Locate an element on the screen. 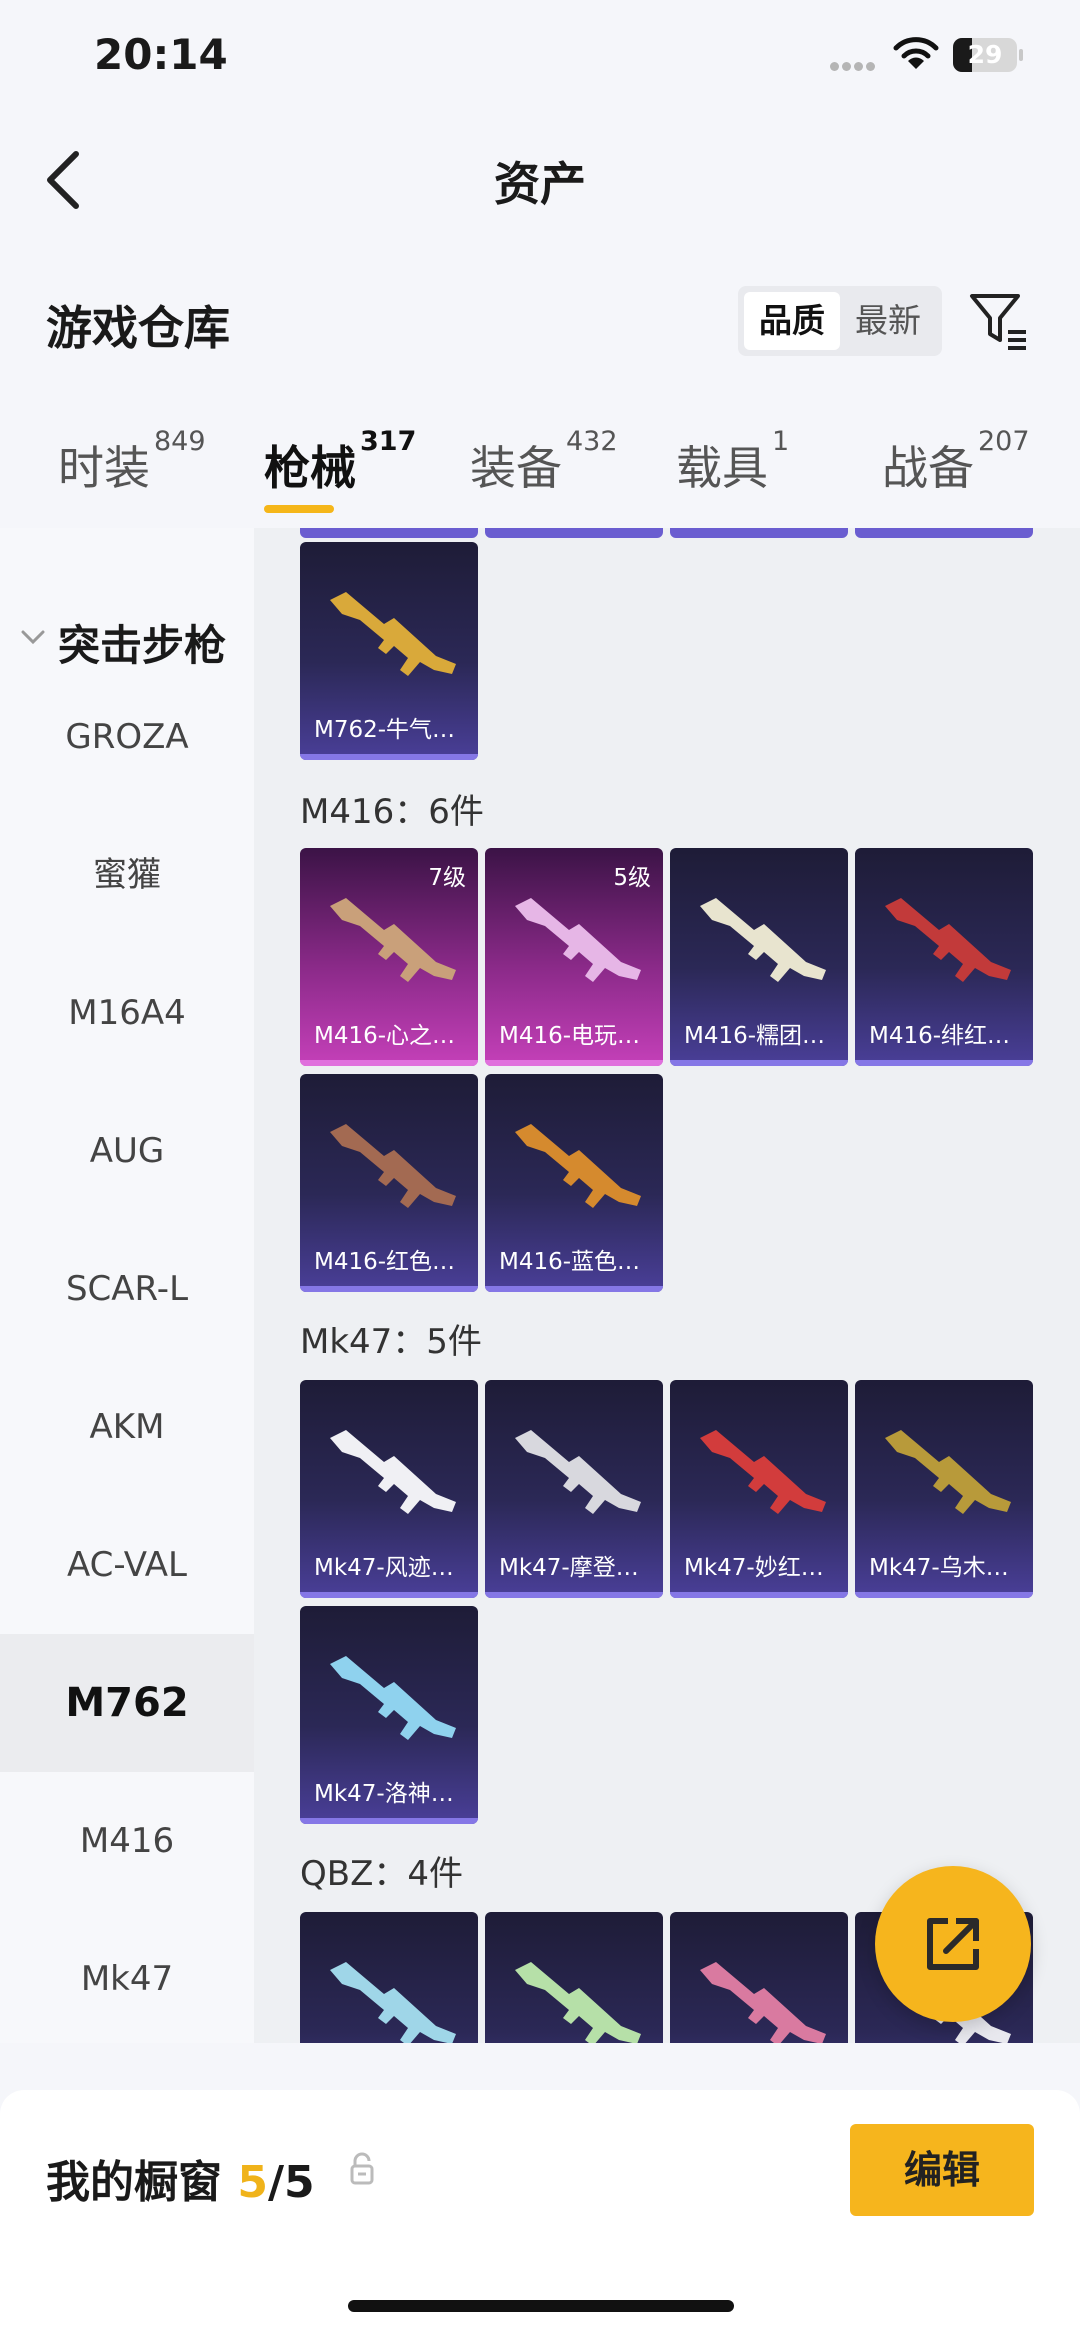 The image size is (1080, 2339). sidebar-item-m416: M416 is located at coordinates (127, 1841).